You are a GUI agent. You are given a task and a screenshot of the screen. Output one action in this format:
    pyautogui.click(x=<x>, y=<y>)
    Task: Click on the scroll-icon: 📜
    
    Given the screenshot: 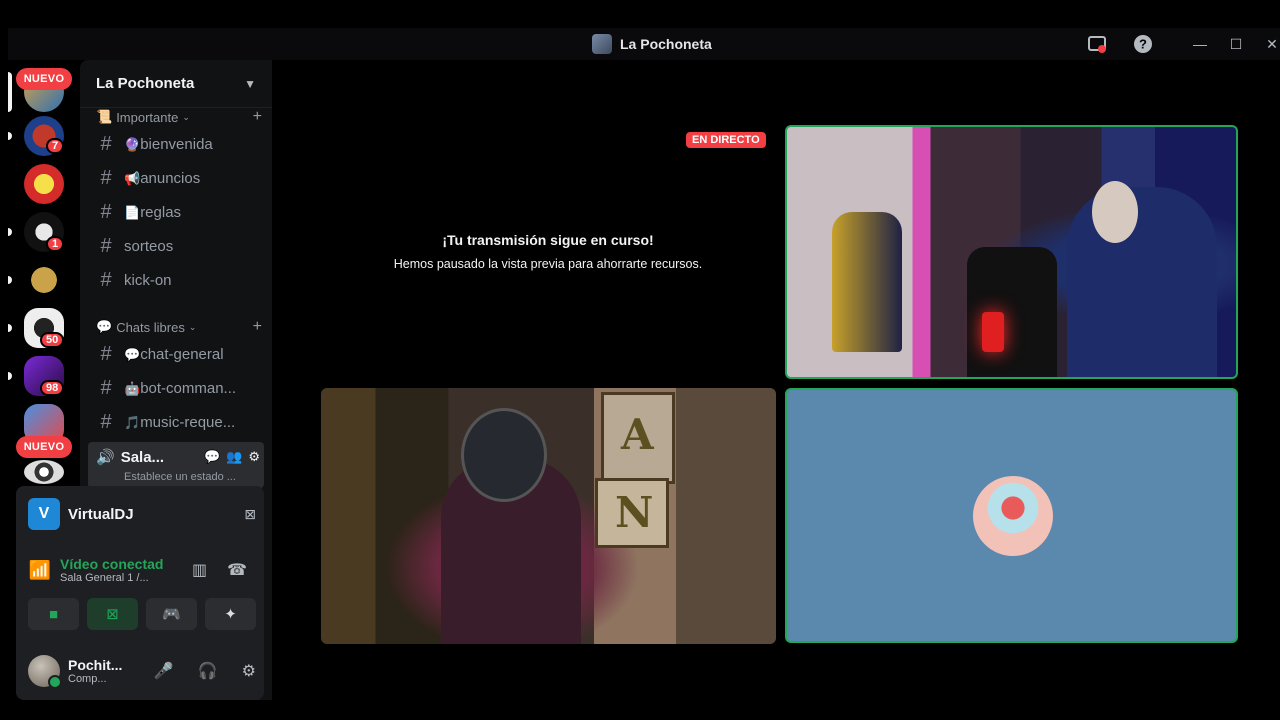 What is the action you would take?
    pyautogui.click(x=104, y=116)
    